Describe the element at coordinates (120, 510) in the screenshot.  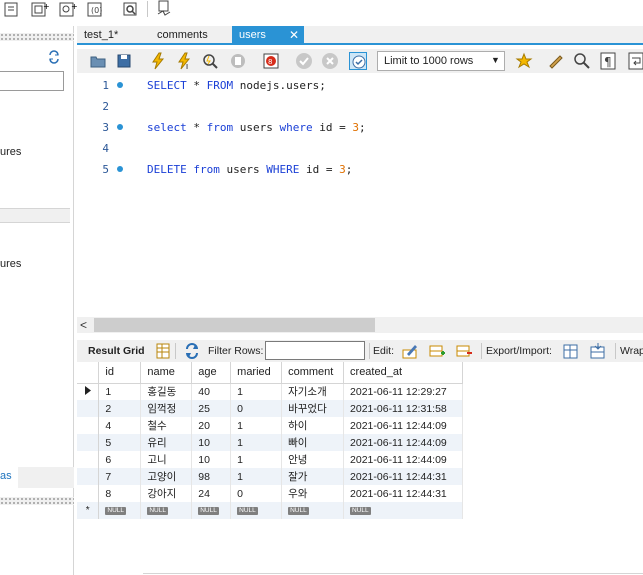
I see `cell-id: NULL` at that location.